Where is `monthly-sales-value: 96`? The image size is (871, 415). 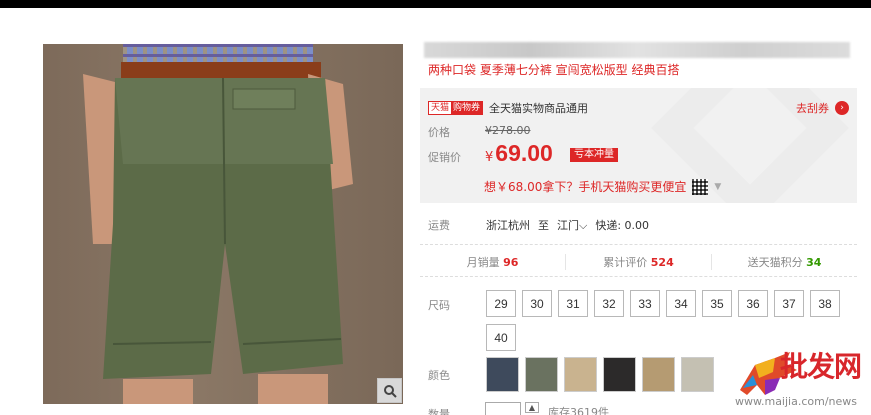 monthly-sales-value: 96 is located at coordinates (511, 262).